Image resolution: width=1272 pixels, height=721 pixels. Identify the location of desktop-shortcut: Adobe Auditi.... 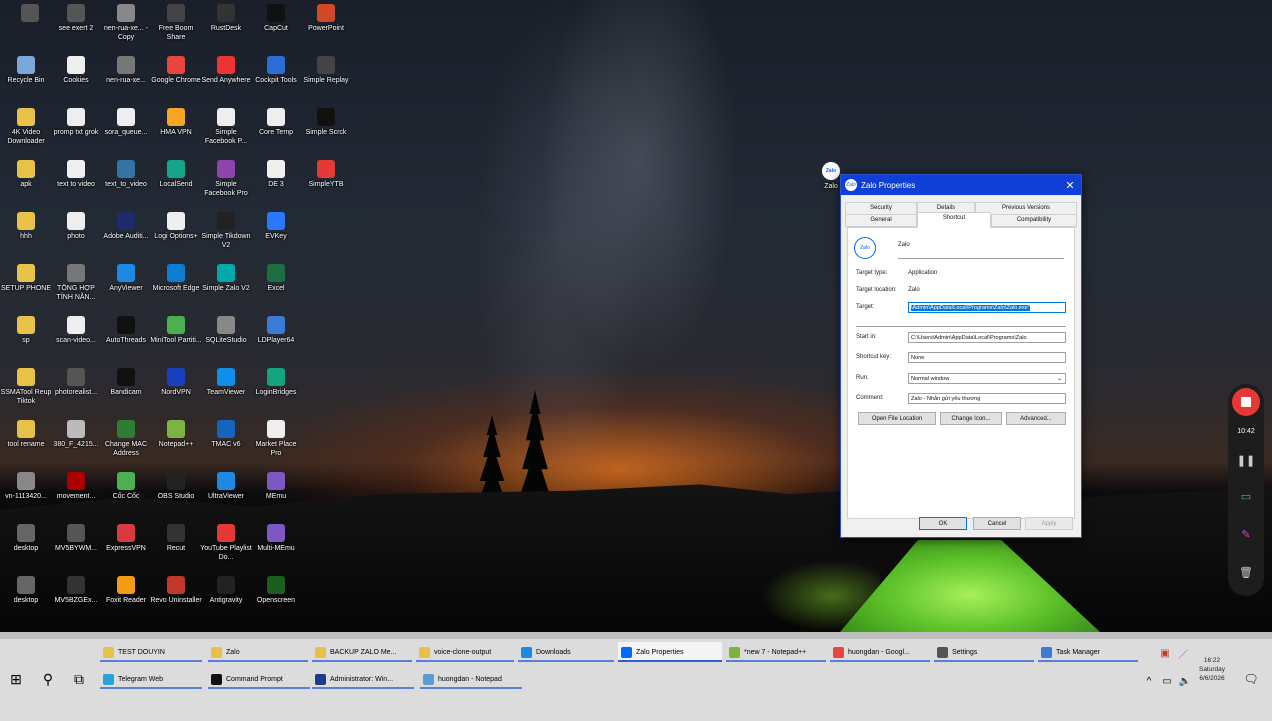
(126, 234).